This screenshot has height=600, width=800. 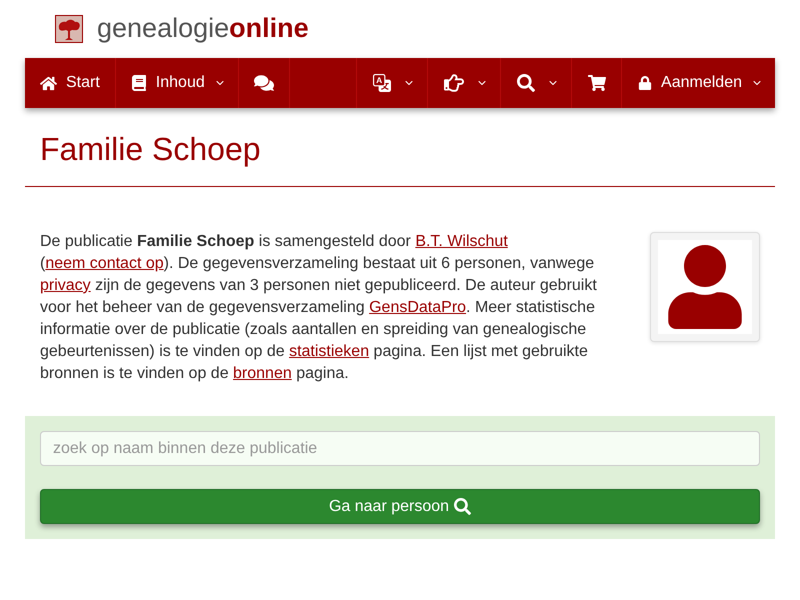 I want to click on lock-icon, so click(x=645, y=83).